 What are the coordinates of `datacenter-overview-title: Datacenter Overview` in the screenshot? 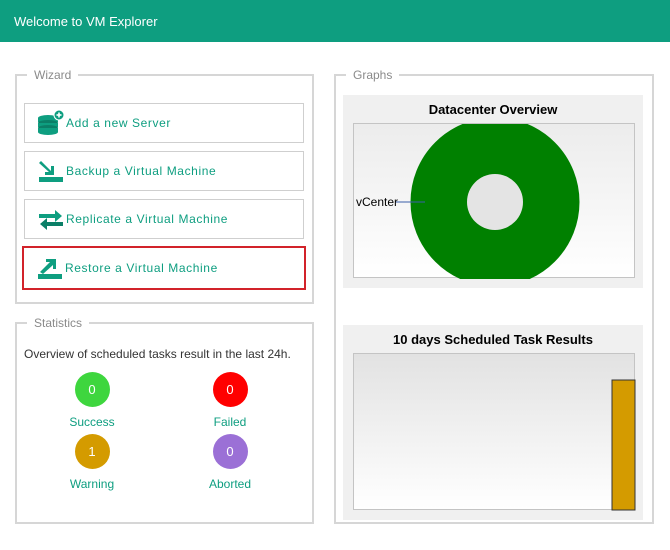 It's located at (493, 109).